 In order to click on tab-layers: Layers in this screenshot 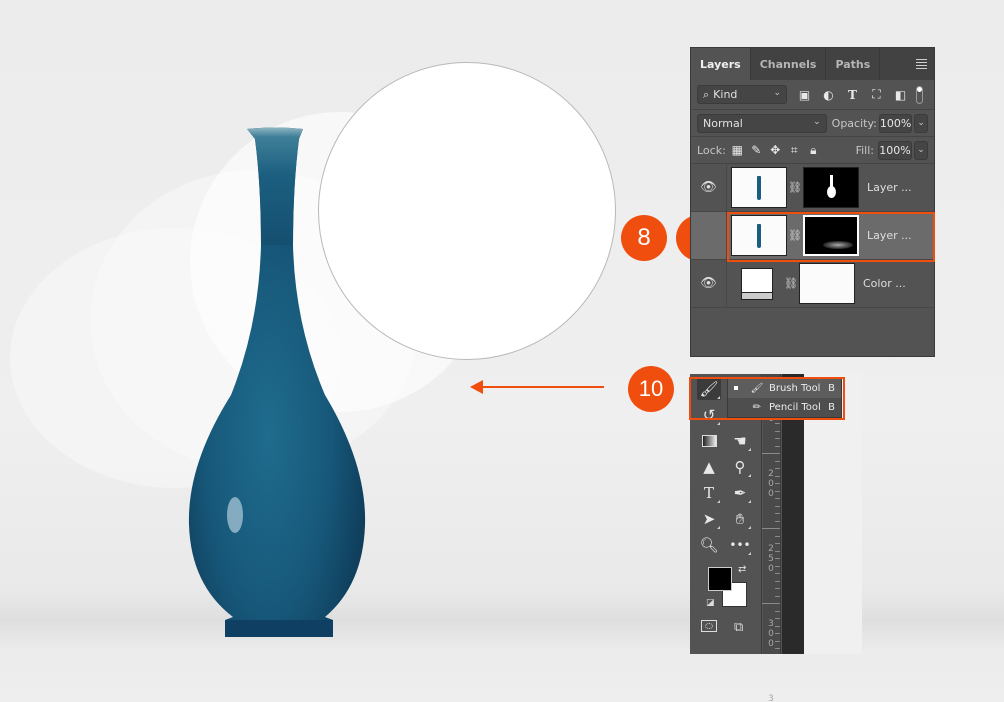, I will do `click(721, 64)`.